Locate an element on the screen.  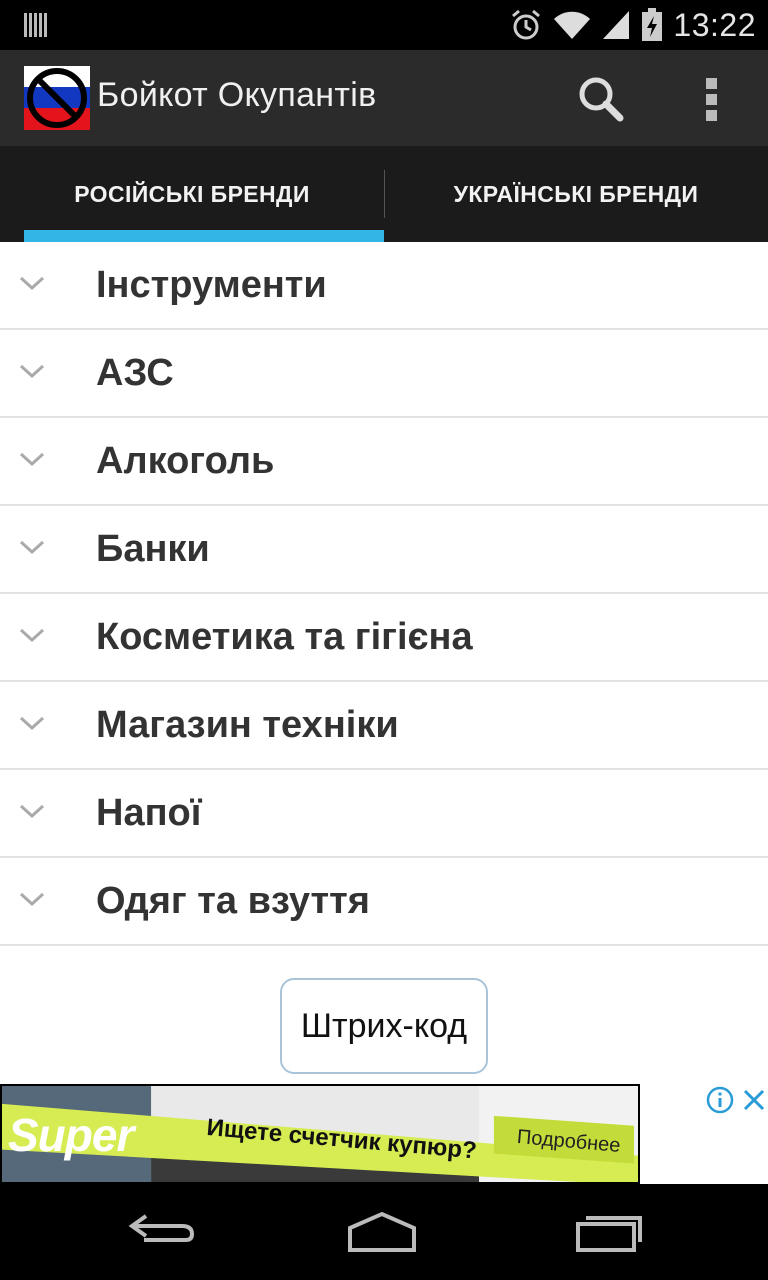
category-item: АЗС is located at coordinates (384, 374).